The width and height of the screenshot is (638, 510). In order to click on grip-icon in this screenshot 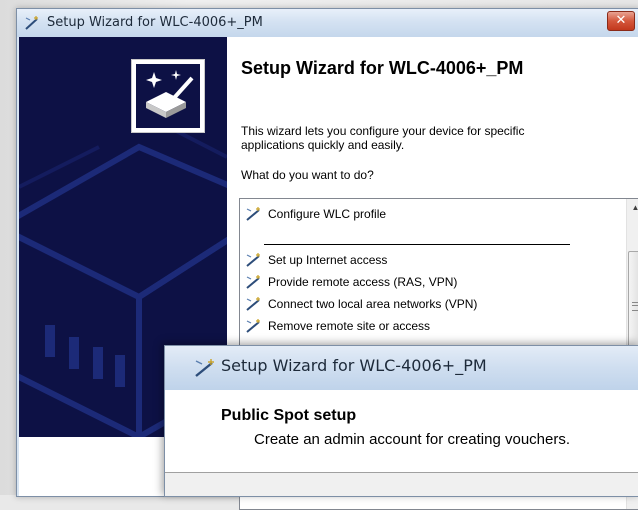, I will do `click(635, 306)`.